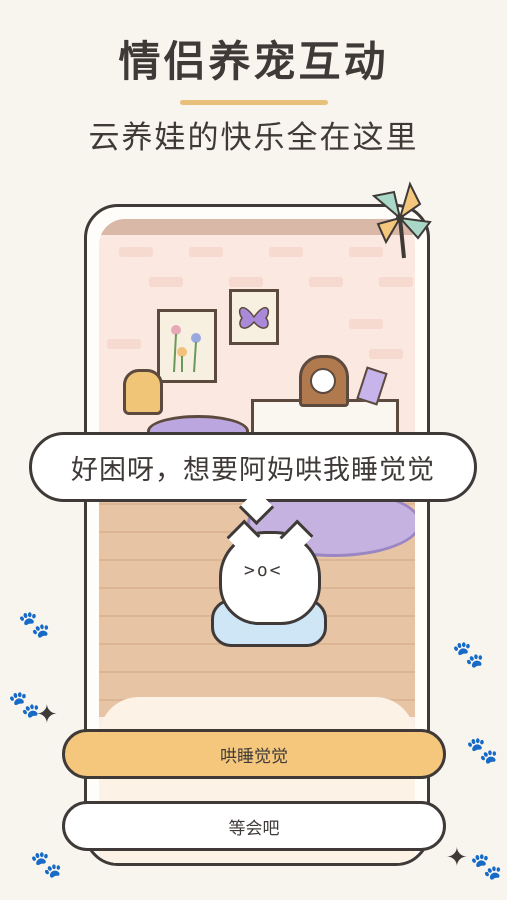  I want to click on wait-later-button: 等会吧, so click(254, 826).